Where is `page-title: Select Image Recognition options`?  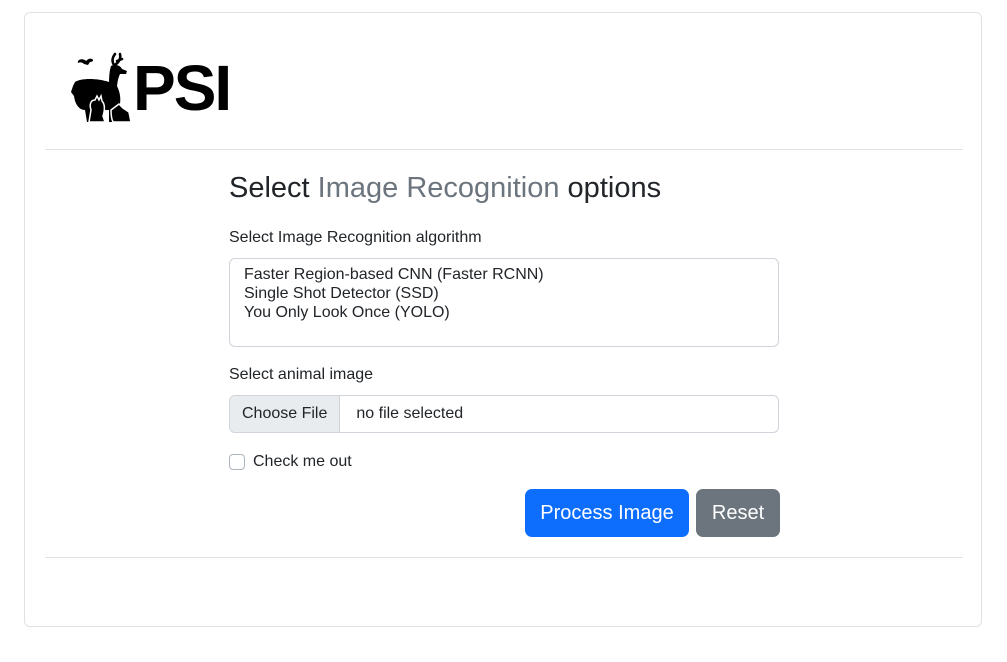 page-title: Select Image Recognition options is located at coordinates (445, 188).